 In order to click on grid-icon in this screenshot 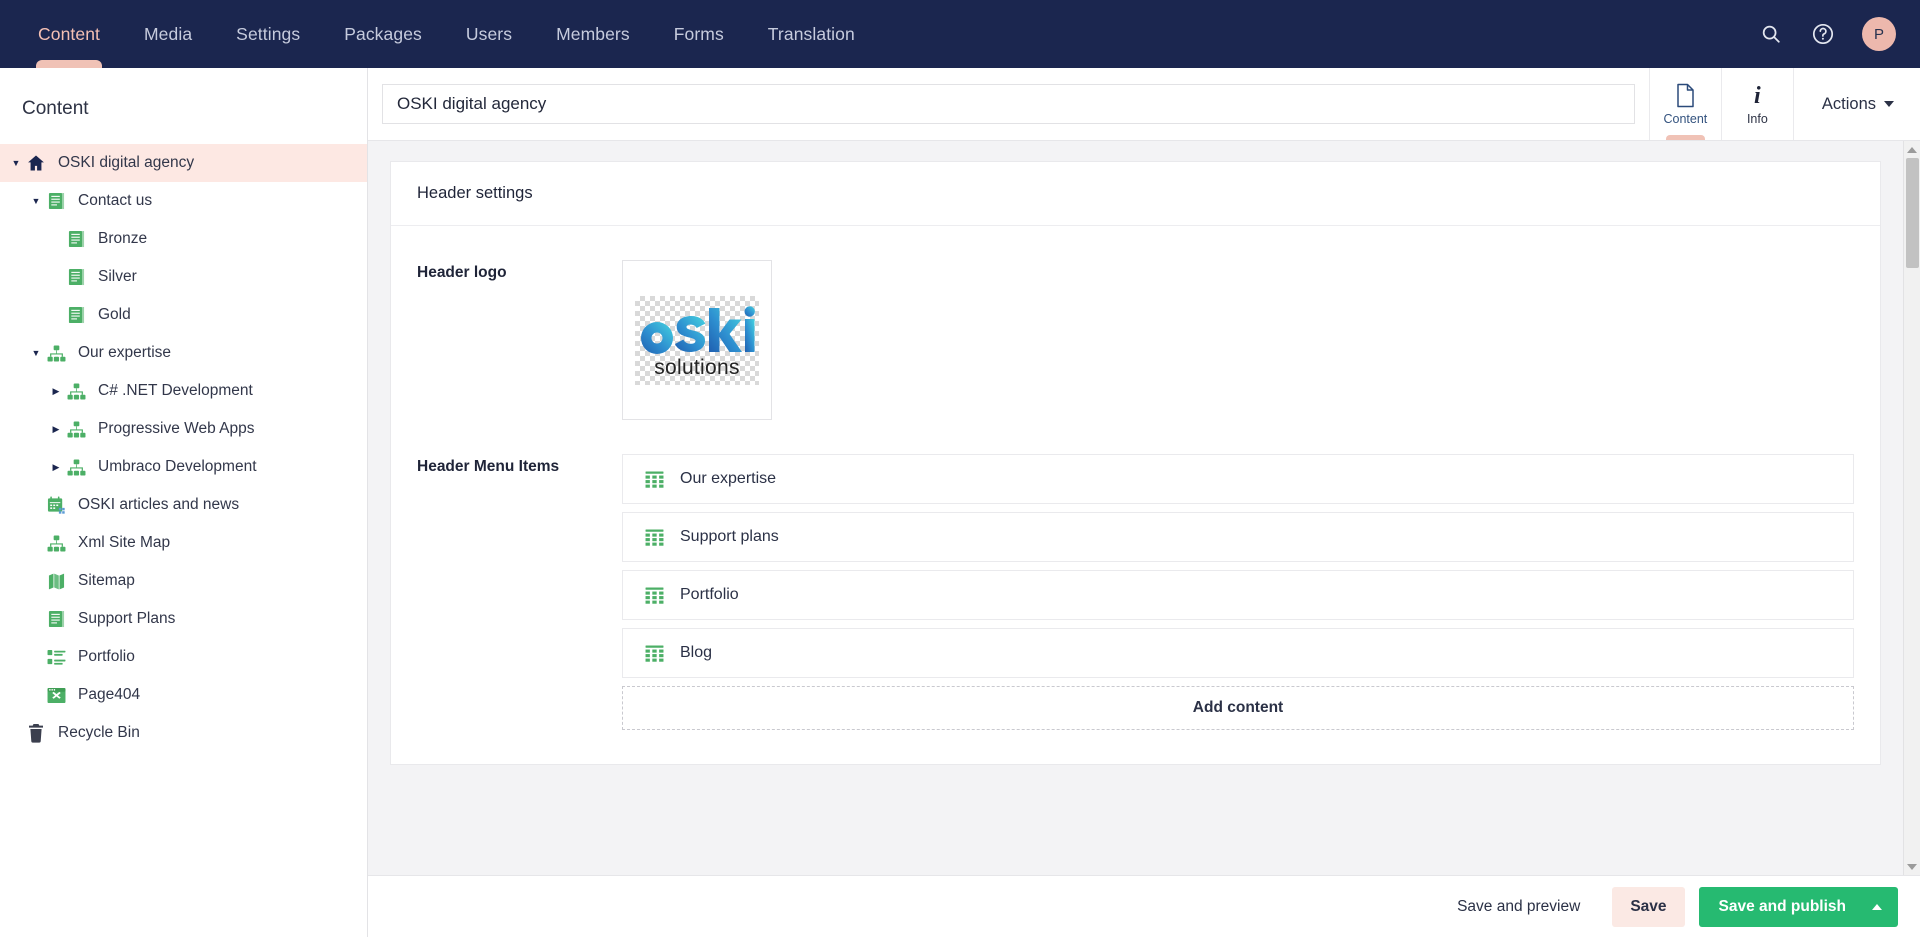, I will do `click(654, 595)`.